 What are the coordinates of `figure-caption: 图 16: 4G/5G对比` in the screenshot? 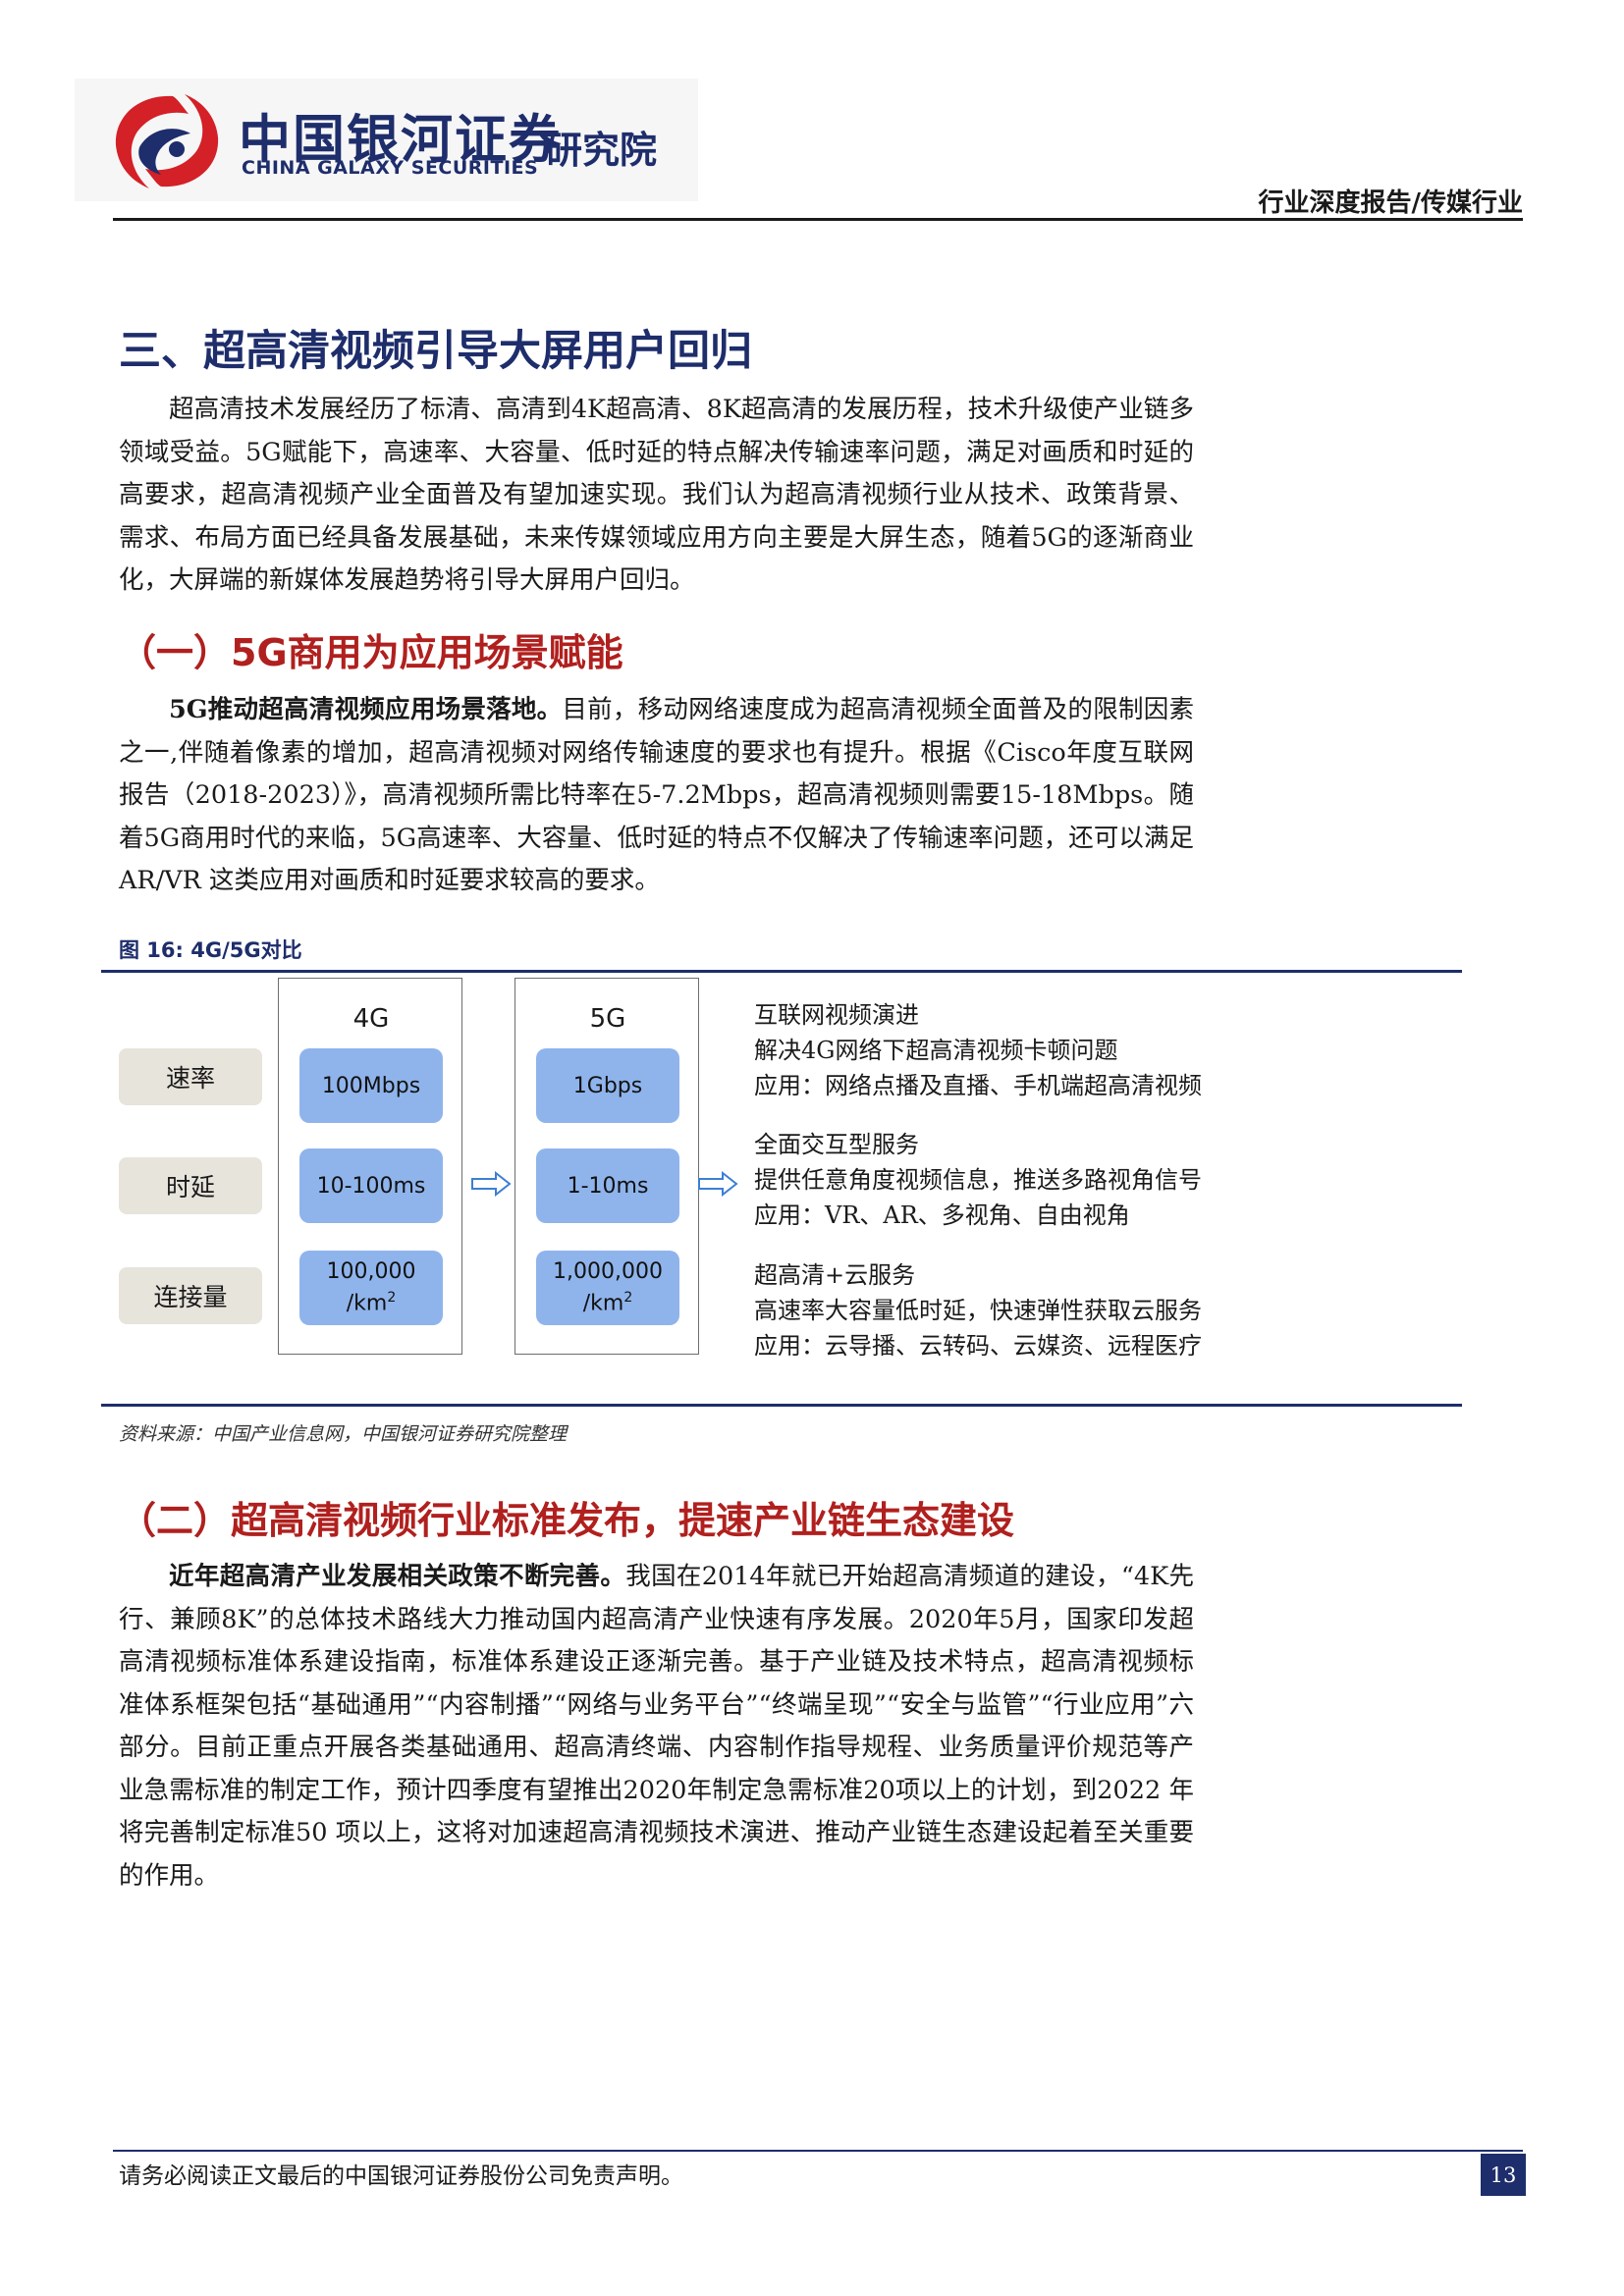 It's located at (210, 950).